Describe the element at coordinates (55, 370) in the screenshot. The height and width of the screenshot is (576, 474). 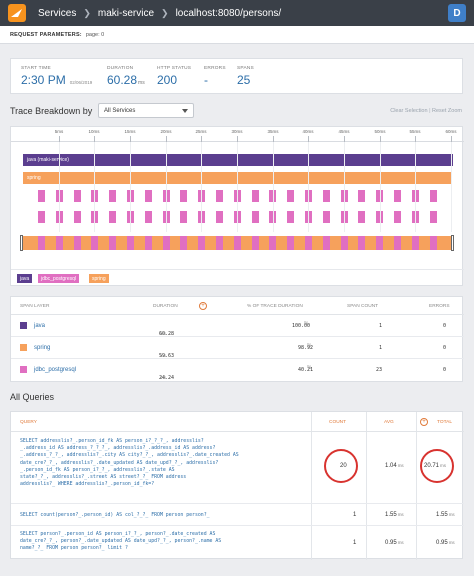
I see `layer-name: jdbc_postgresql` at that location.